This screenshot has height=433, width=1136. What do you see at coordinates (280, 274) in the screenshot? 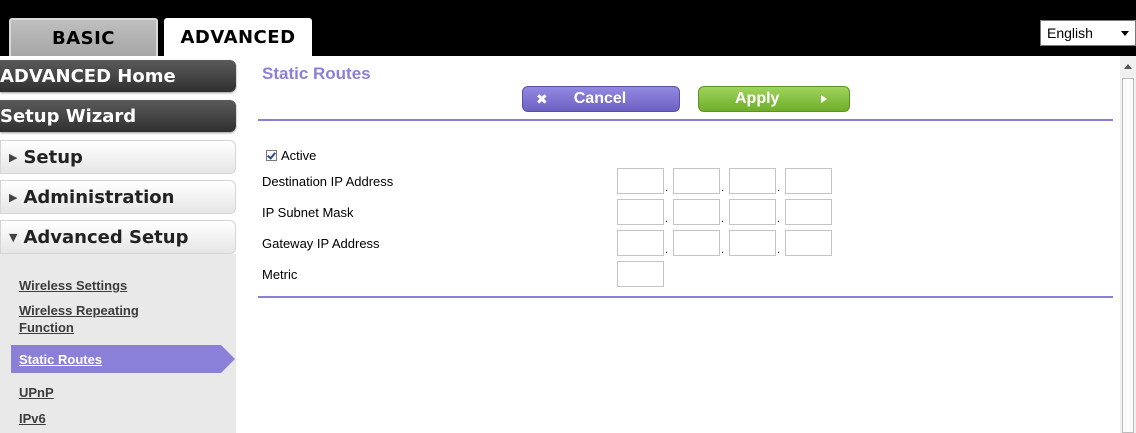
I see `metric-label: Metric` at bounding box center [280, 274].